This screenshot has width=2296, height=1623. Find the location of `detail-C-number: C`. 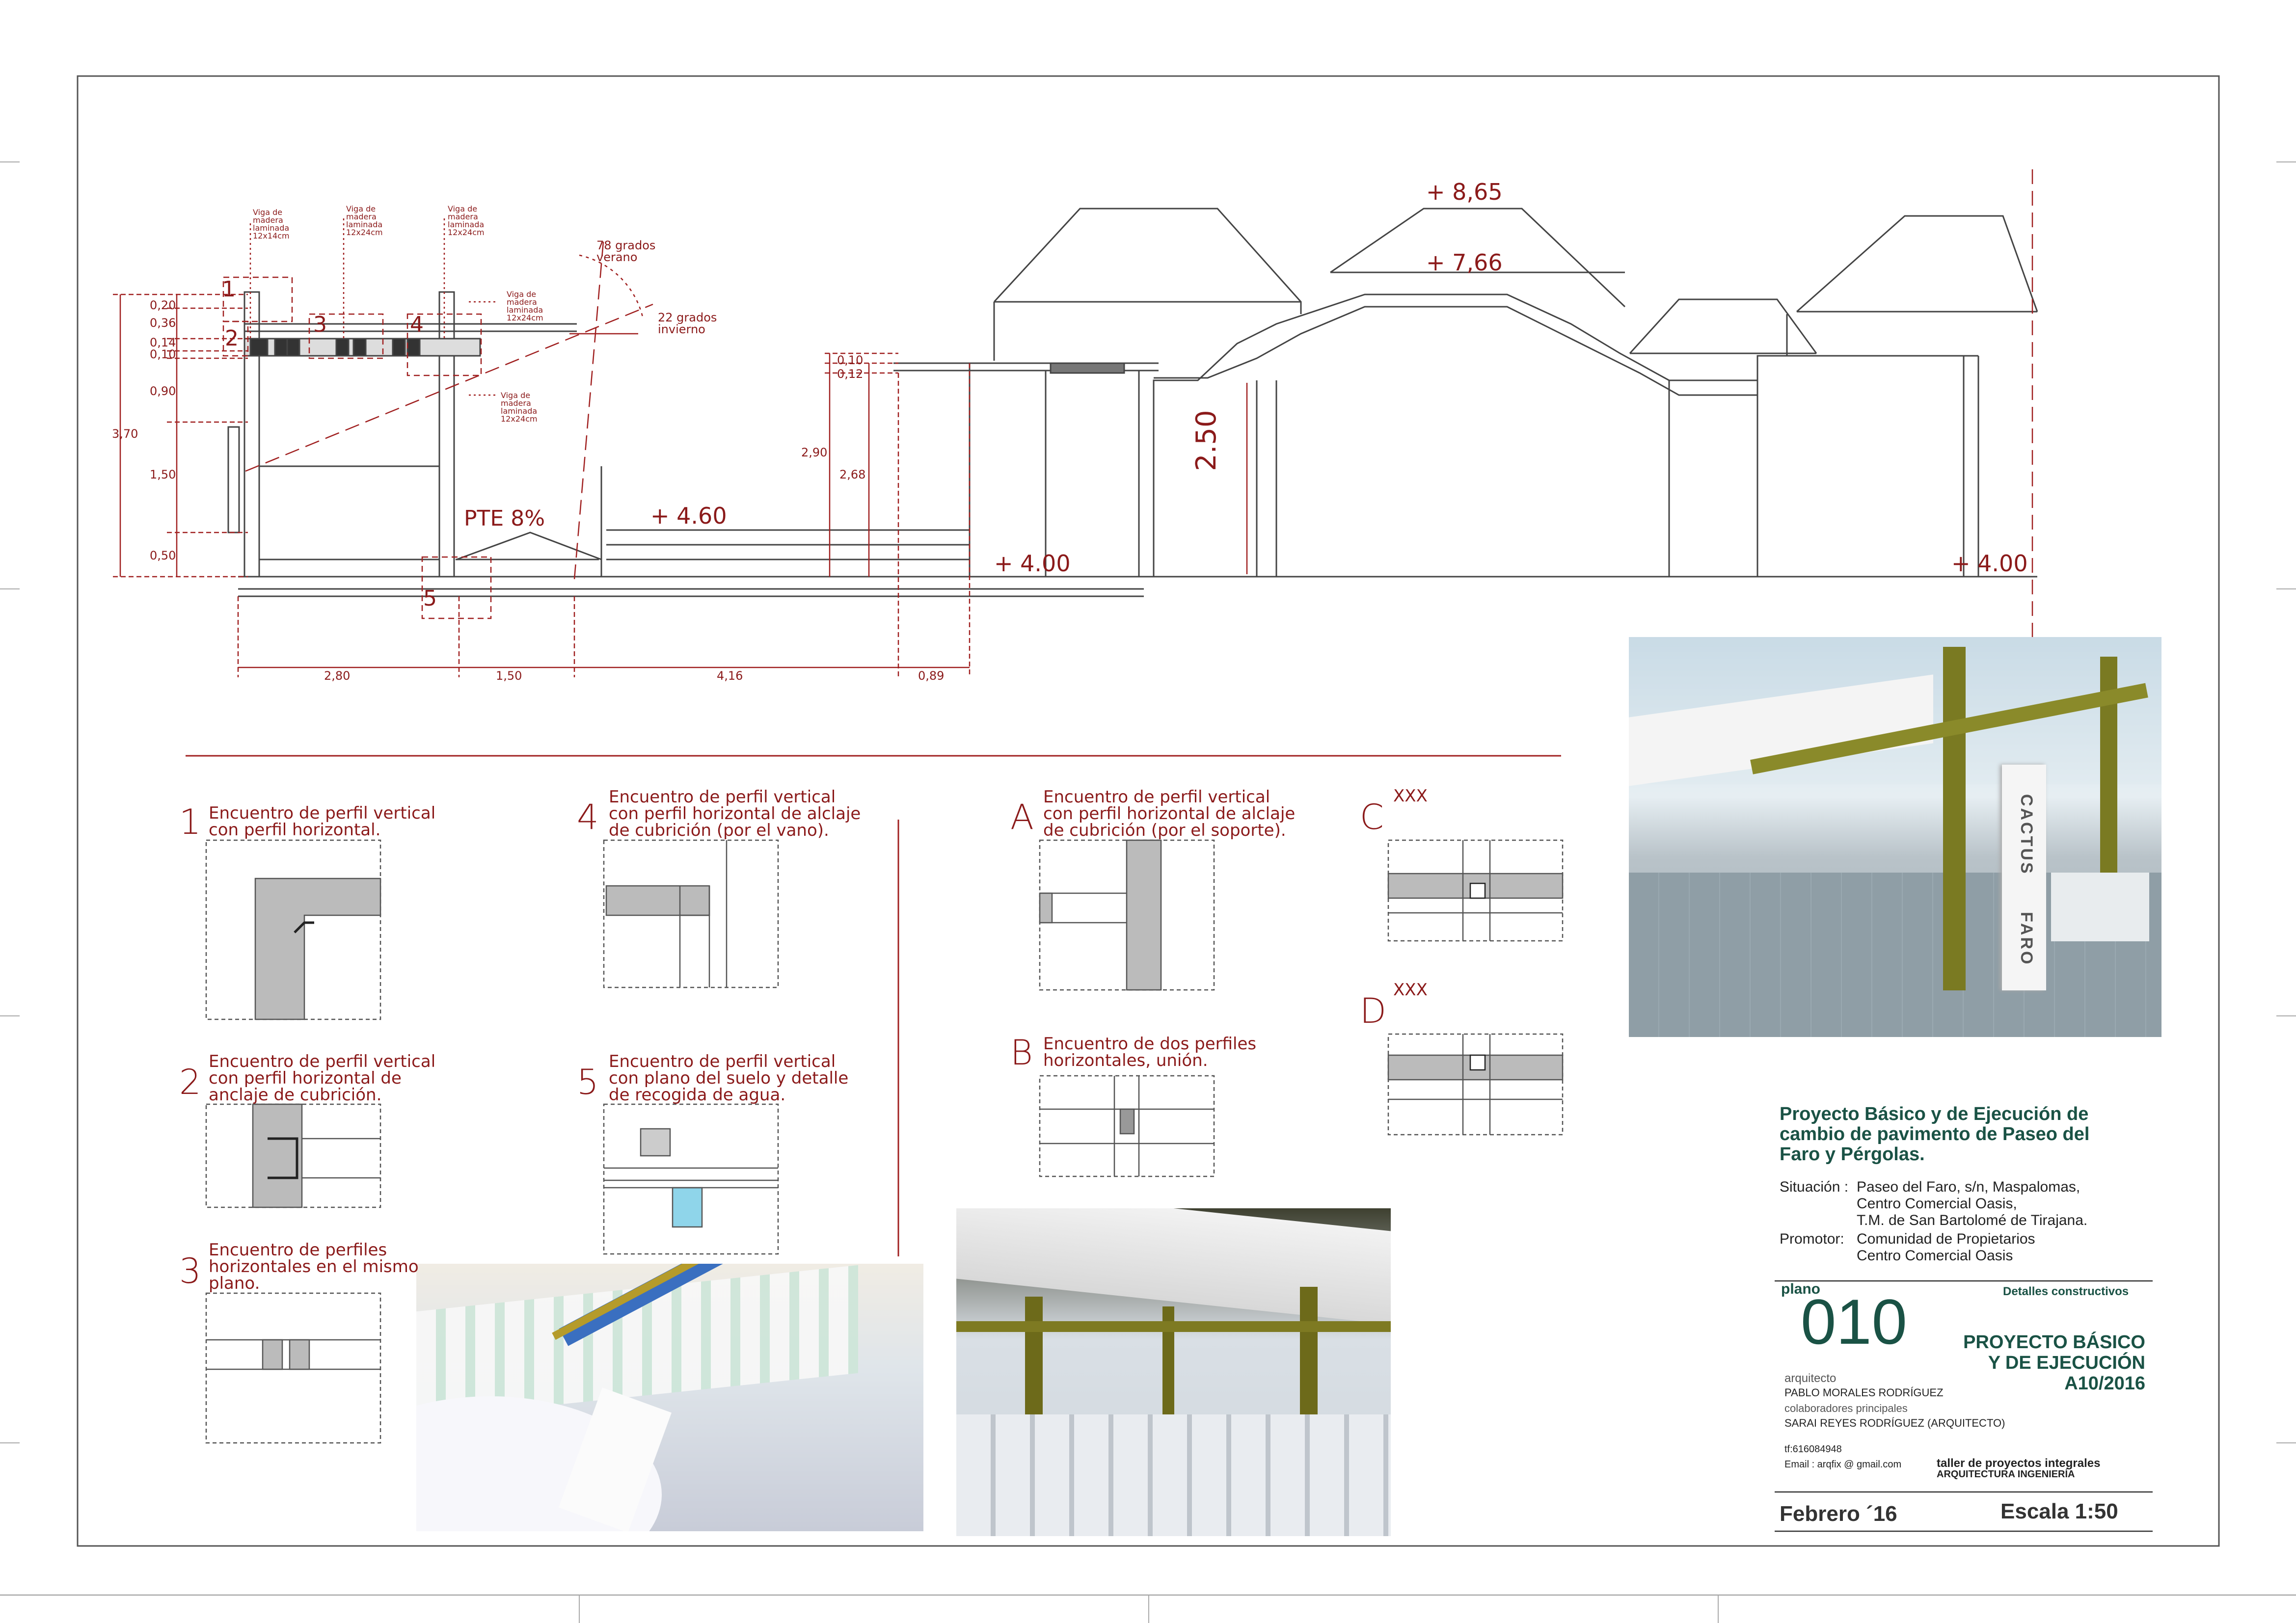

detail-C-number: C is located at coordinates (1372, 817).